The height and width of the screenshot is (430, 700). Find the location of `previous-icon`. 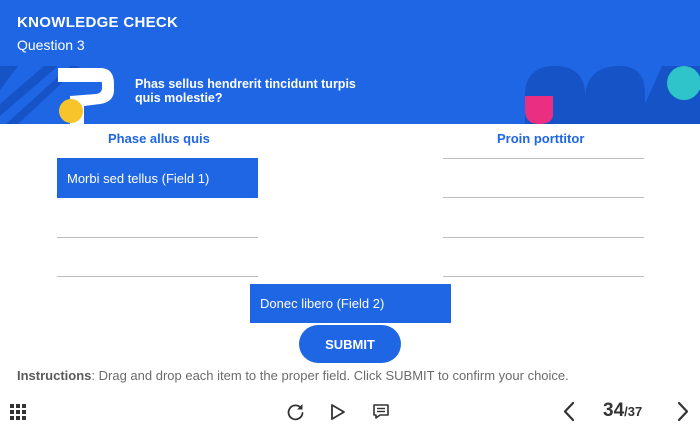

previous-icon is located at coordinates (569, 411).